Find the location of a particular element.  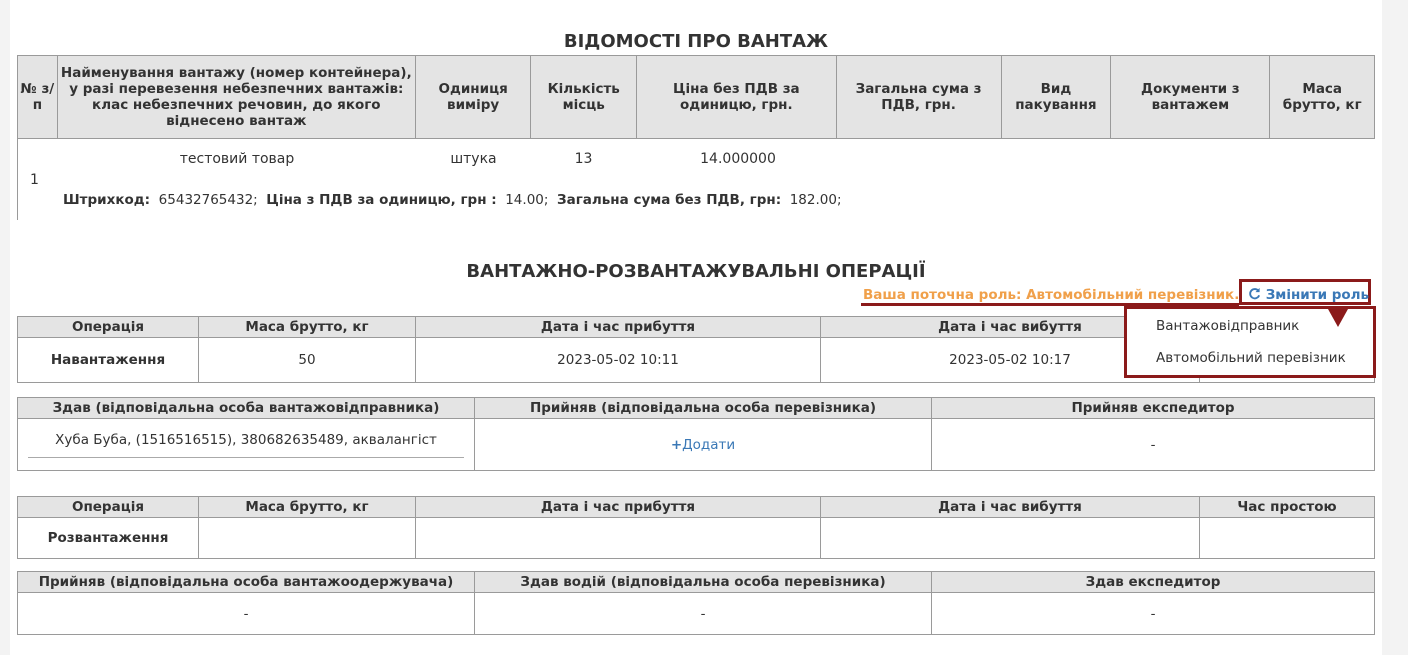

add-accepted-link: +Додати is located at coordinates (703, 445).